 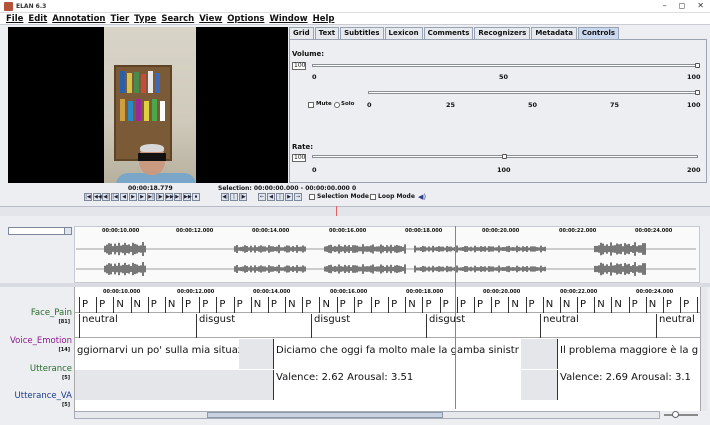 I want to click on previous-scrollview-button: ◀|, so click(x=106, y=197).